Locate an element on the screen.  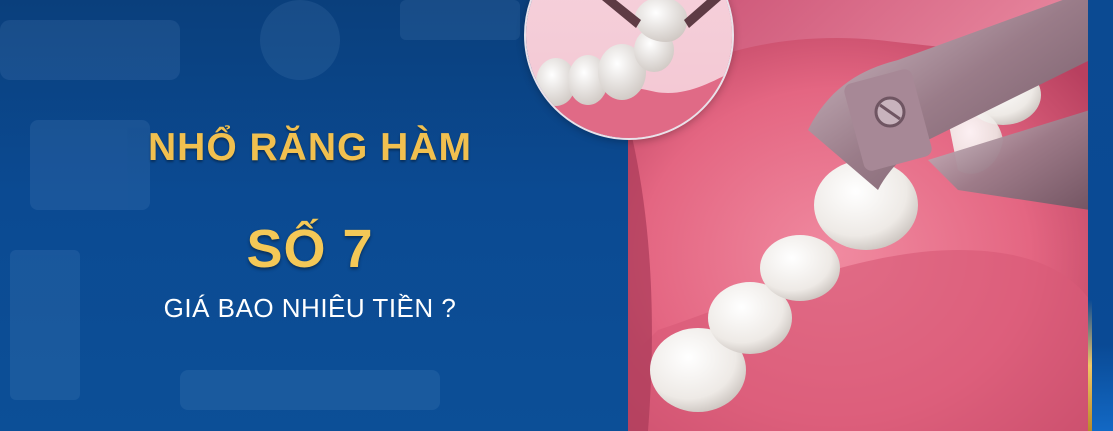
headline-line-2: SỐ 7 is located at coordinates (310, 249).